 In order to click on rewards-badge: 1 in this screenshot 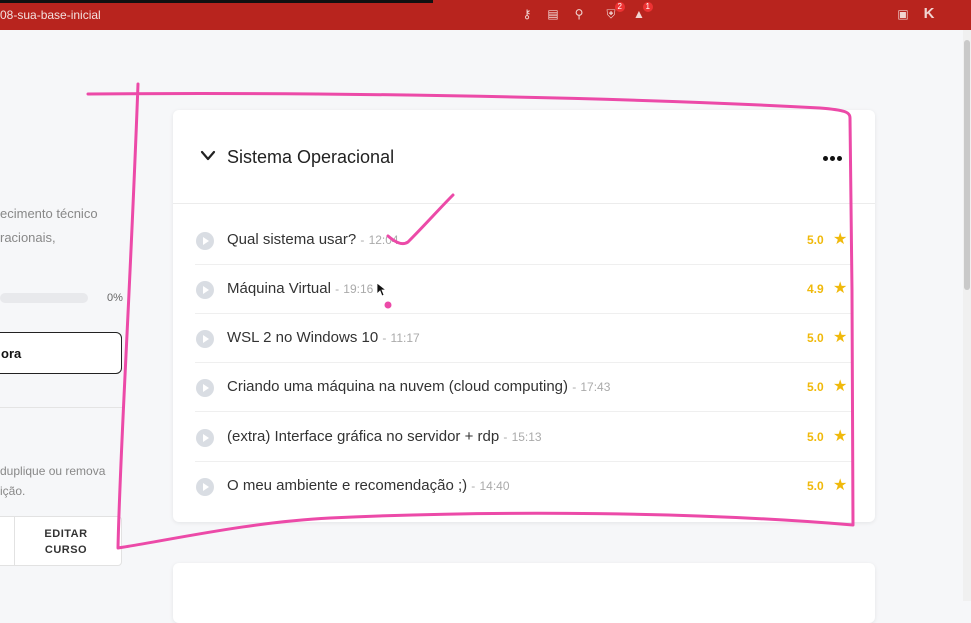, I will do `click(647, 7)`.